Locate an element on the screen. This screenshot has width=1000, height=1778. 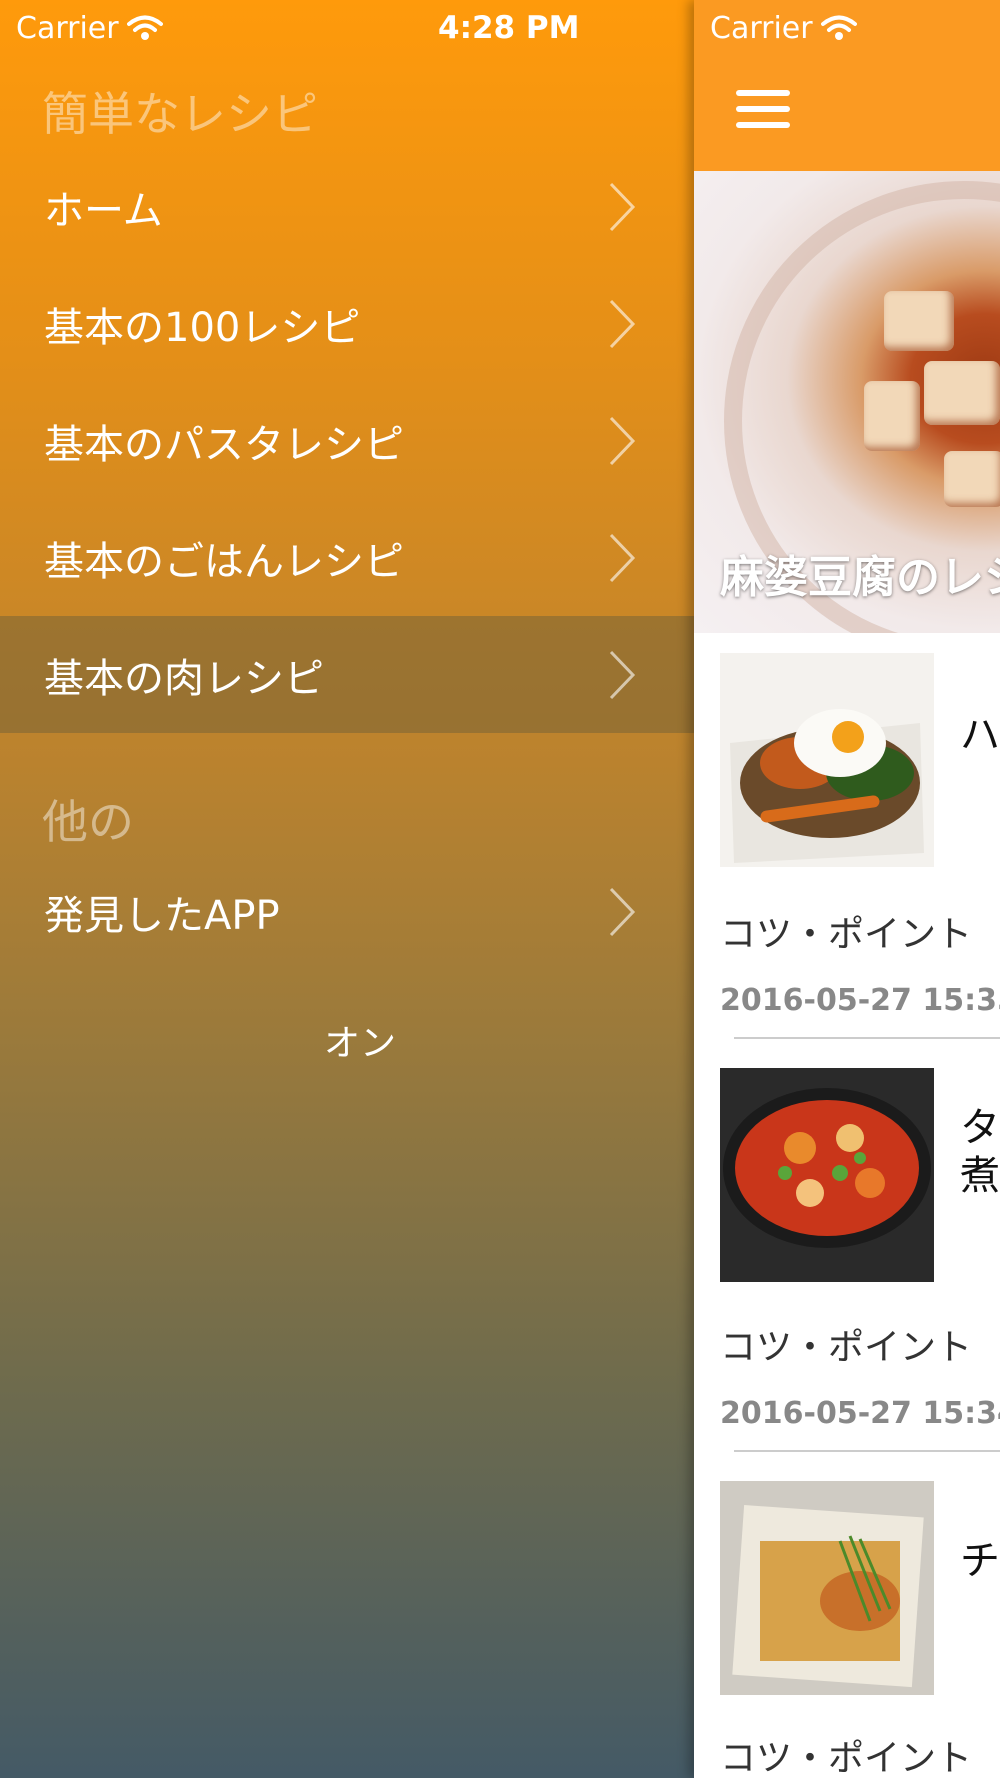
menu-item-basic-100: 基本の100レシピ is located at coordinates (347, 323).